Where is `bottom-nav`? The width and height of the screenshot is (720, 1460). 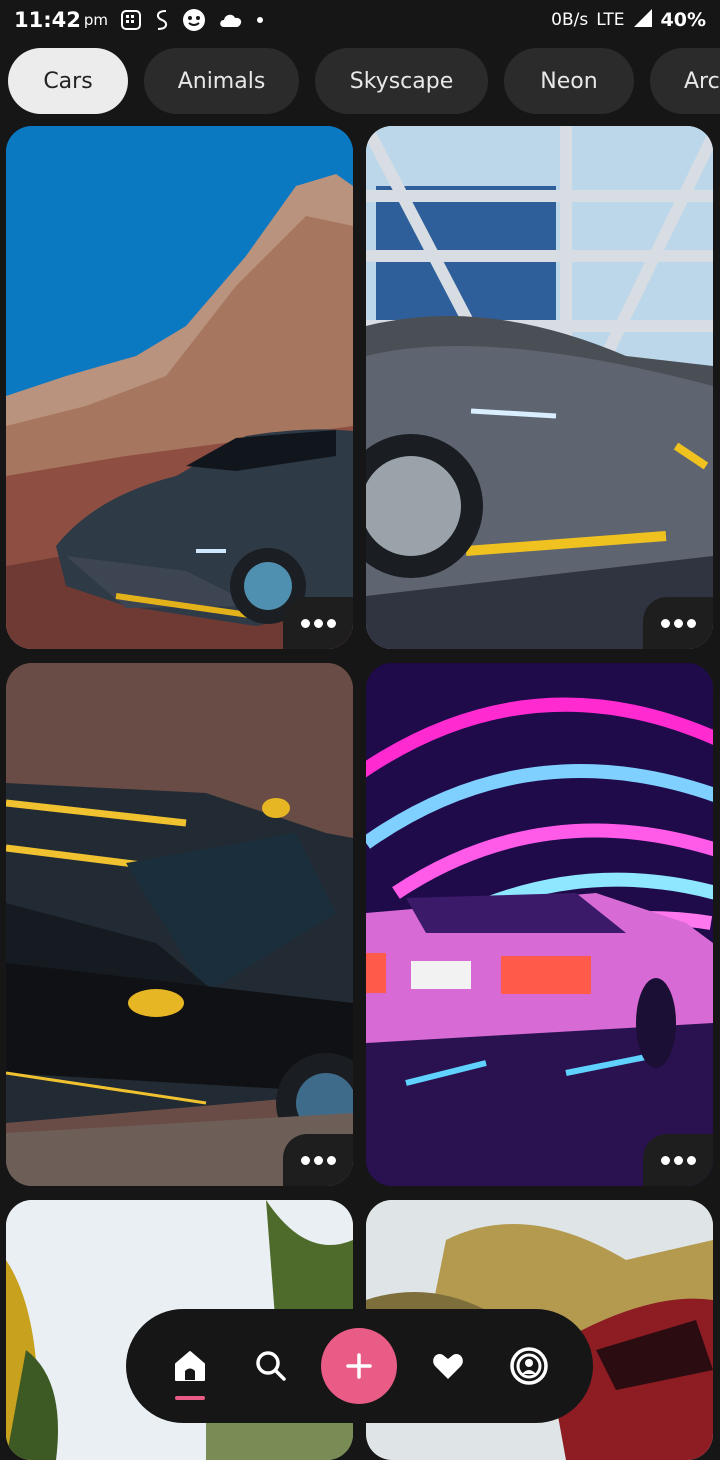 bottom-nav is located at coordinates (359, 1366).